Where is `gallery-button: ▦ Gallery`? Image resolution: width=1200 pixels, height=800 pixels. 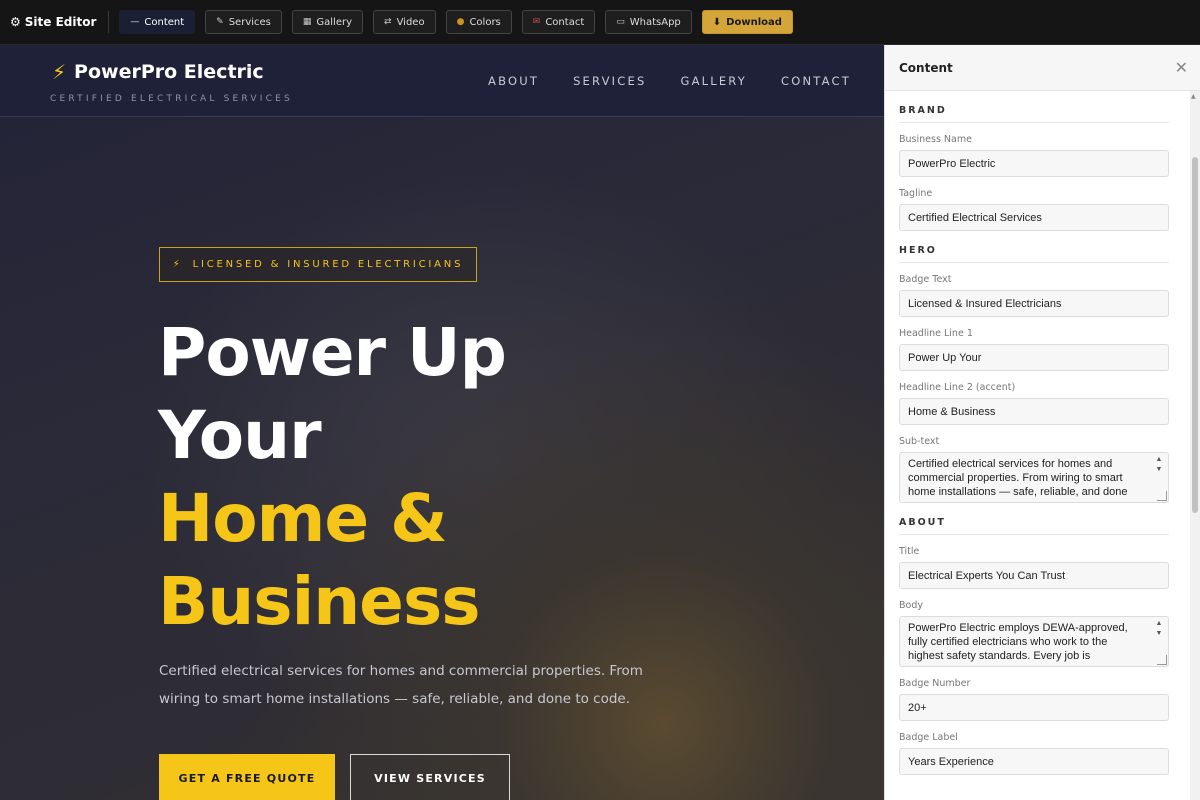
gallery-button: ▦ Gallery is located at coordinates (327, 22).